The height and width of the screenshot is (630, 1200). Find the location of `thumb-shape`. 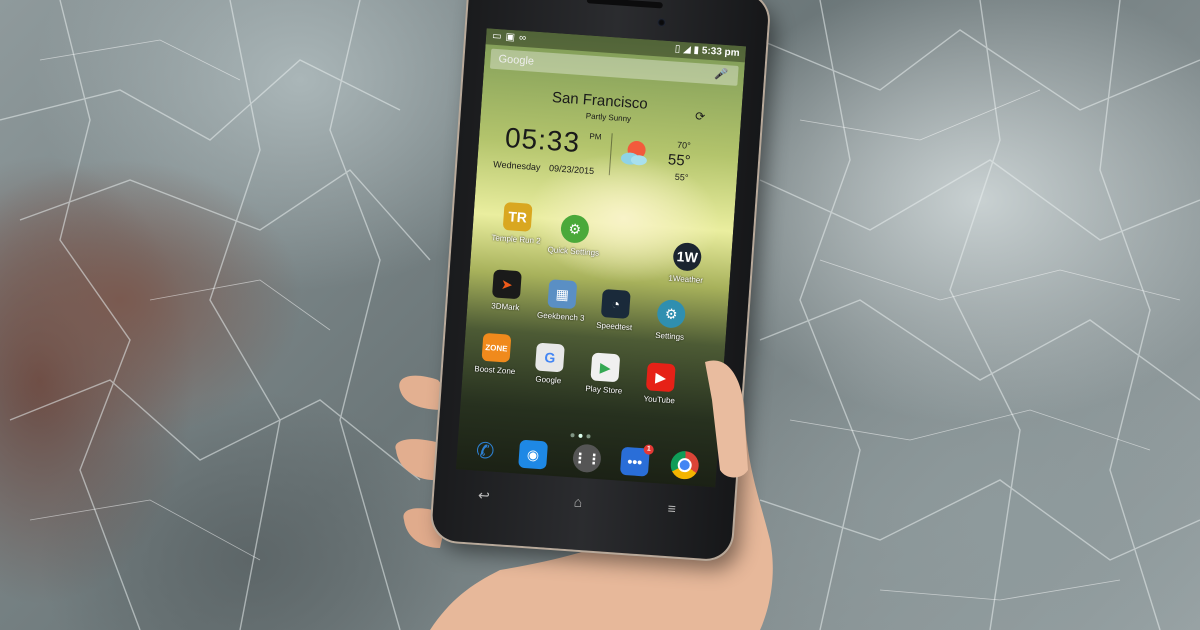

thumb-shape is located at coordinates (726, 419).